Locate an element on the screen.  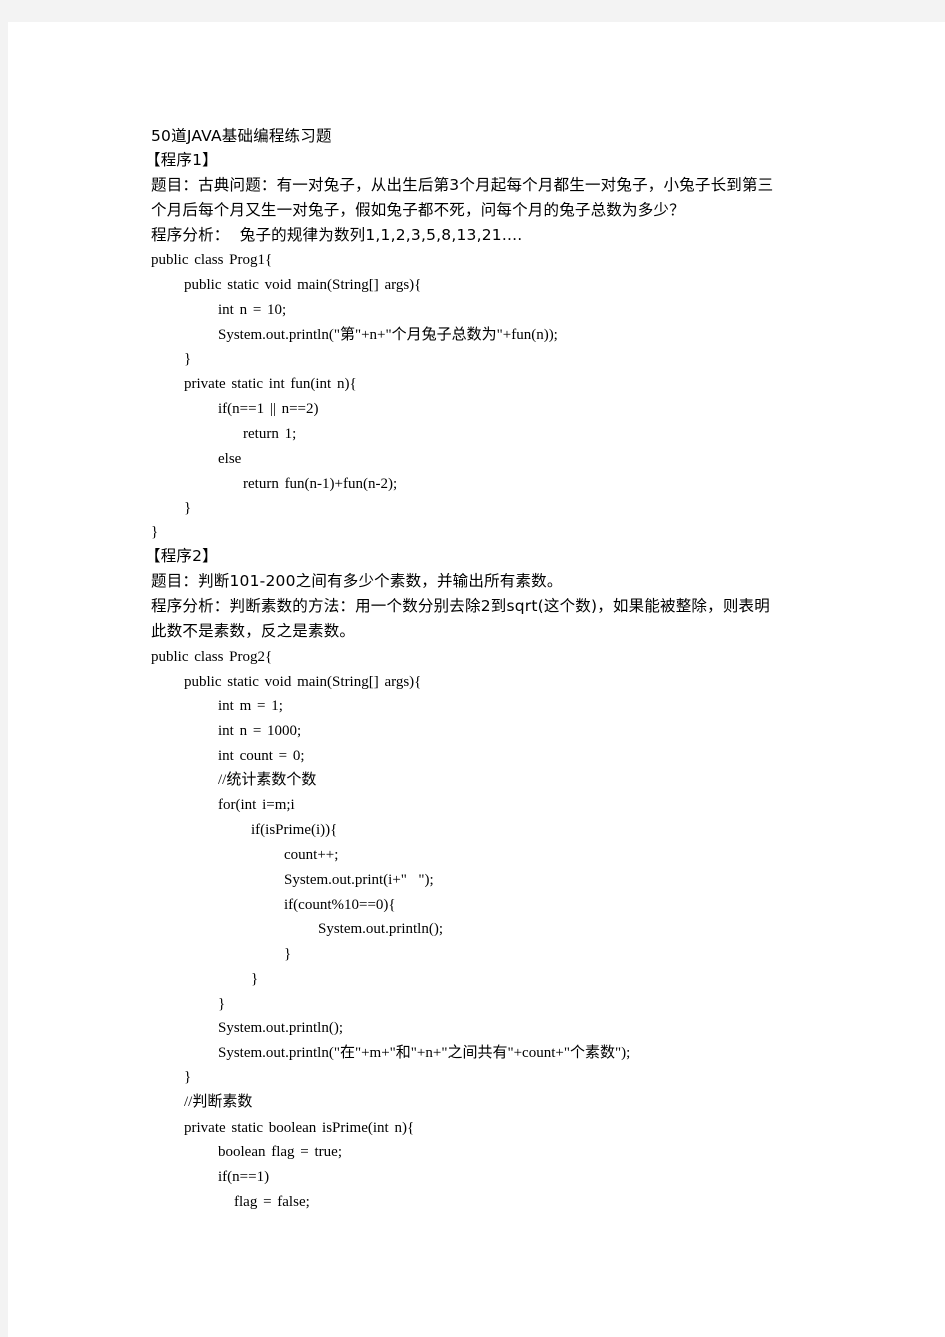
code-line: private static boolean isPrime(int n){ is located at coordinates (299, 1128).